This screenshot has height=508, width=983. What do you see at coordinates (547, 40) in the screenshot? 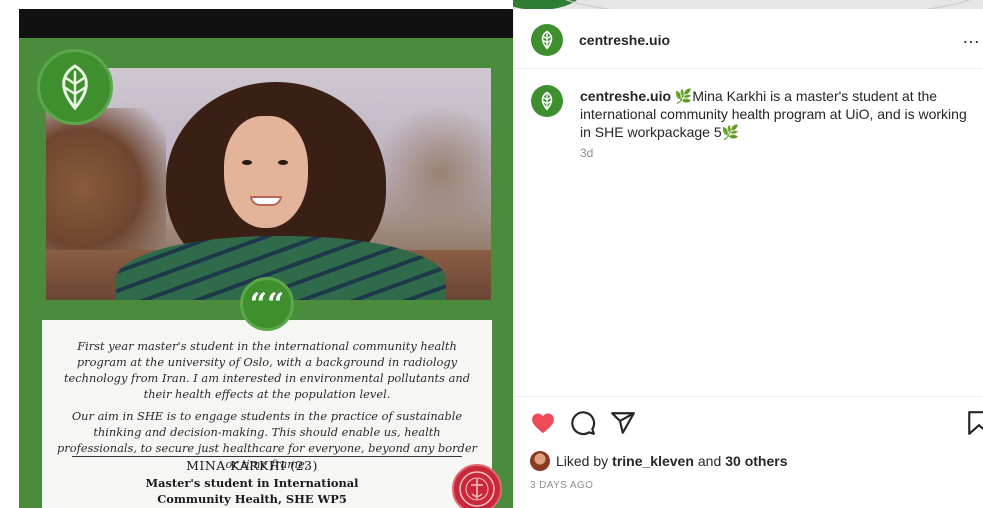
I see `avatar` at bounding box center [547, 40].